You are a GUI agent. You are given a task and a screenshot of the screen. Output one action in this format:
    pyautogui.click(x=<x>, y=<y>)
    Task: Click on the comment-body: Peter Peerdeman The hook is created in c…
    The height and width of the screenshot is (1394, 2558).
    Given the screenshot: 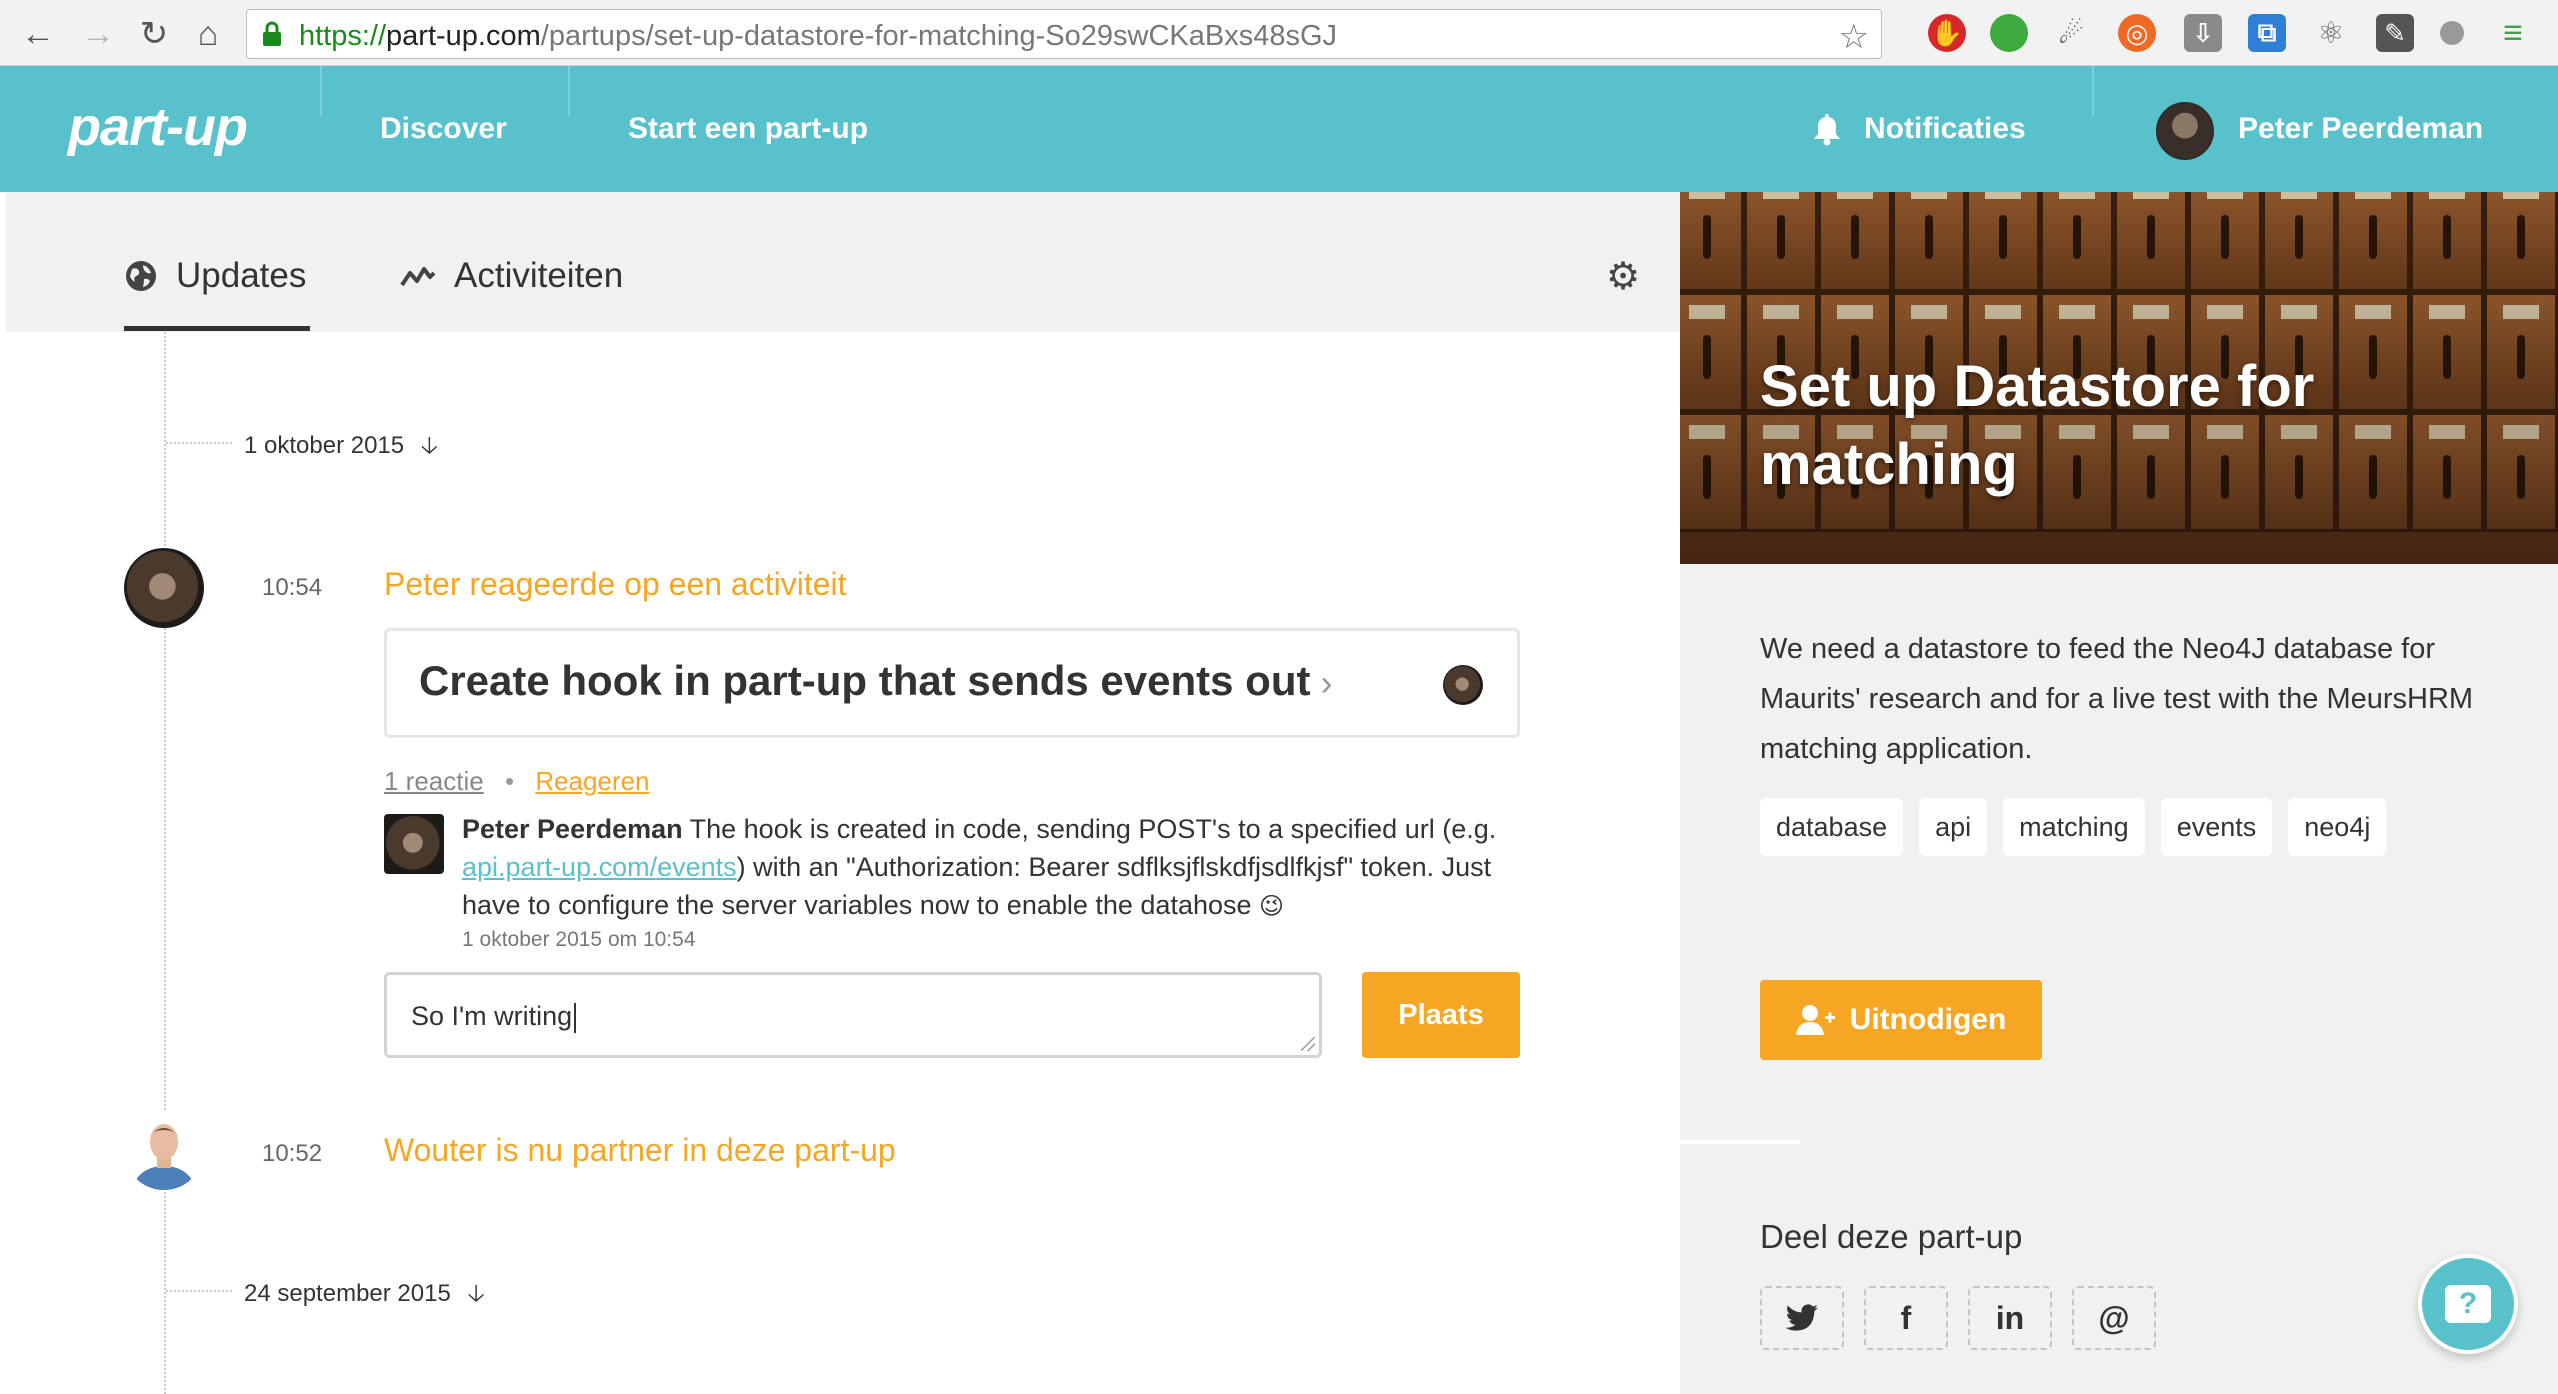 What is the action you would take?
    pyautogui.click(x=993, y=868)
    